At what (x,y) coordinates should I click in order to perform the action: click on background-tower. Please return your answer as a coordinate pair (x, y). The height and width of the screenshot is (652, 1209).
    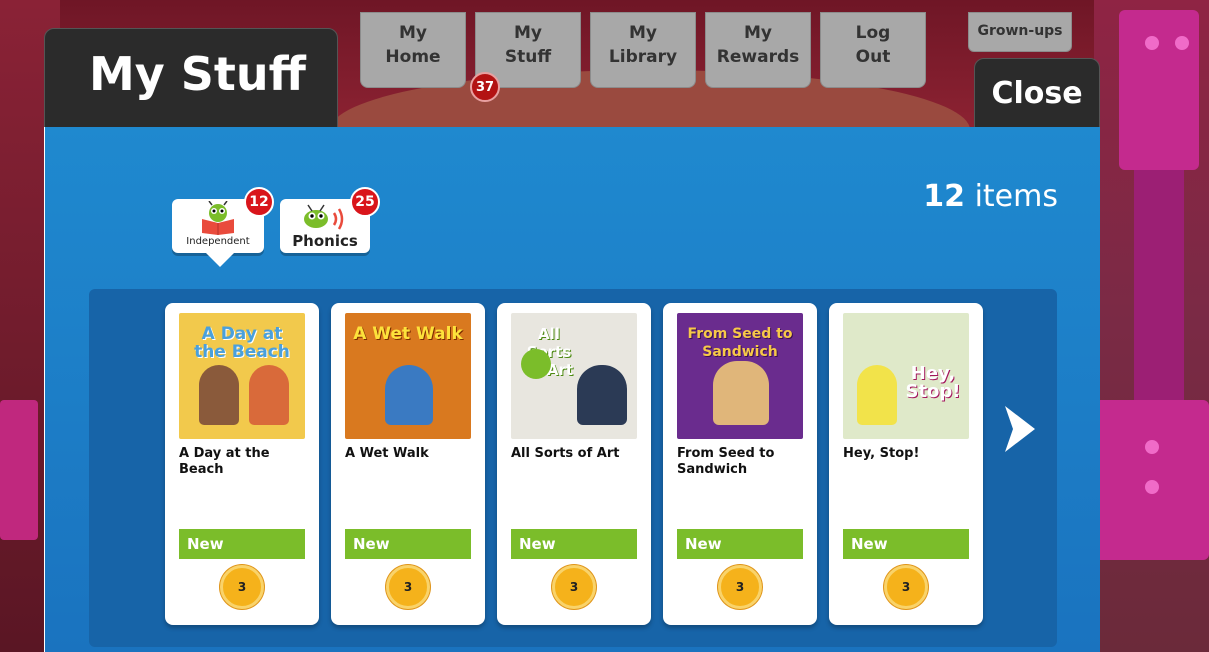
    Looking at the image, I should click on (1159, 90).